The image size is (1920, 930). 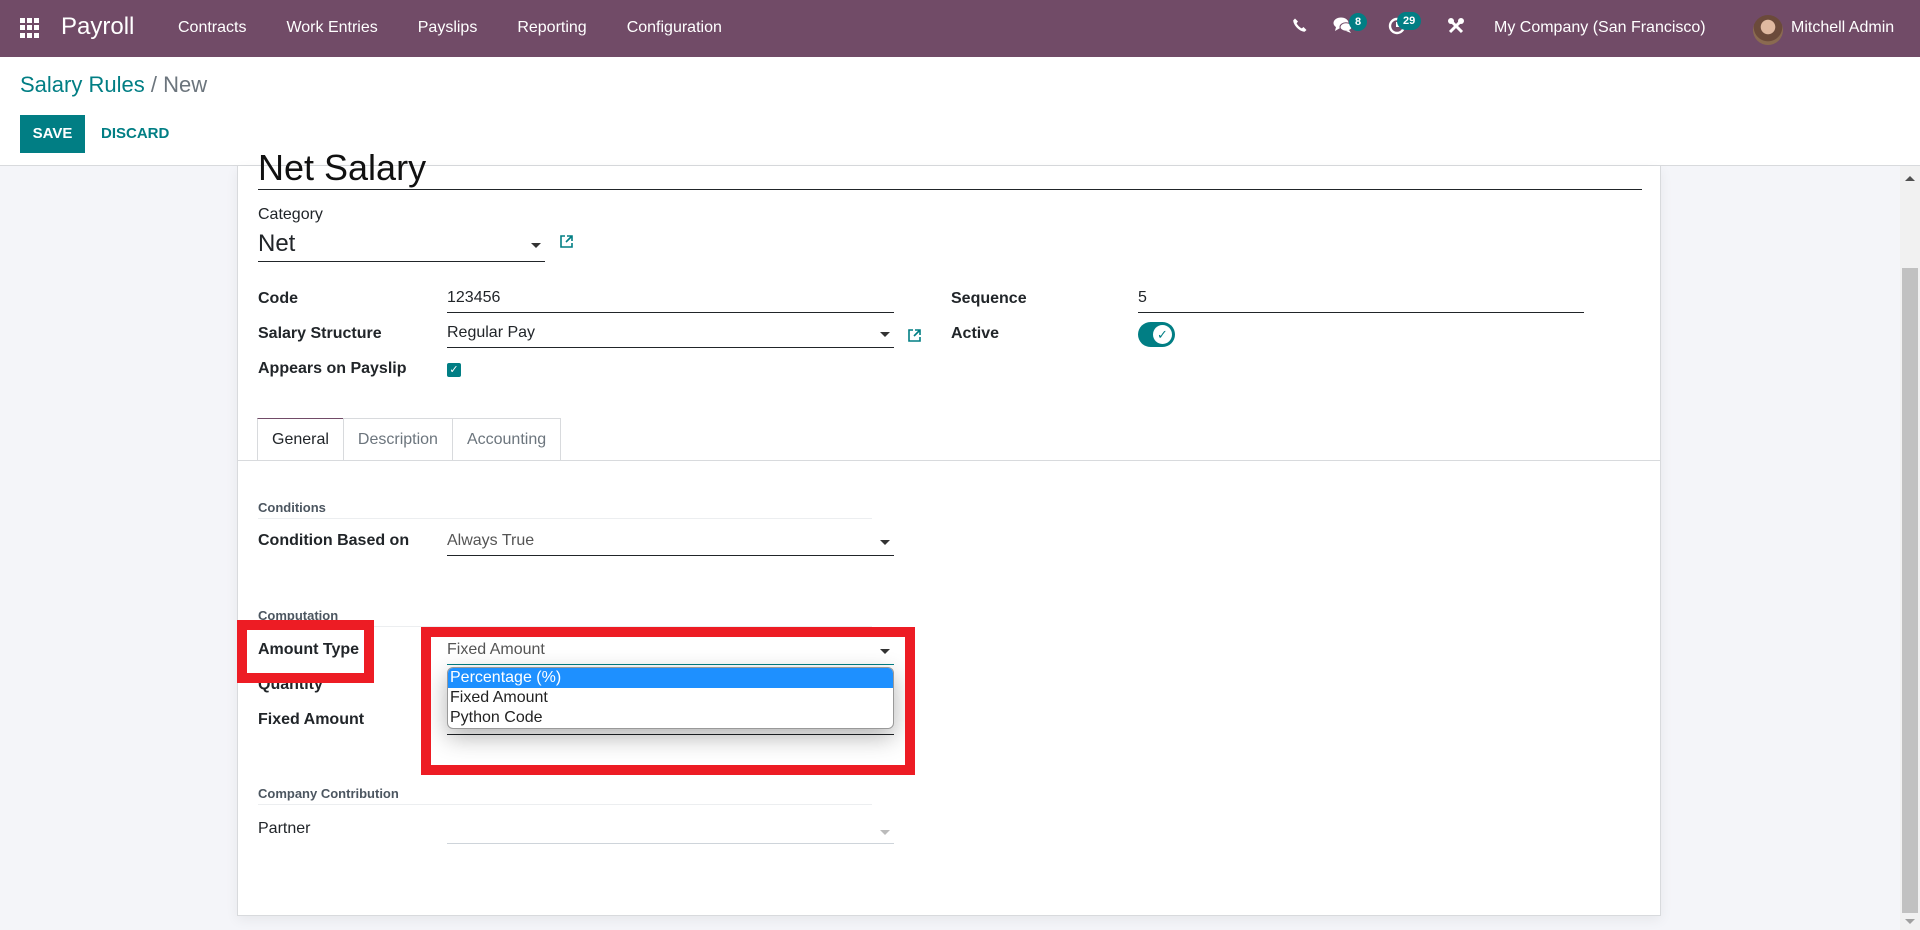 What do you see at coordinates (454, 370) in the screenshot?
I see `appears-on-payslip-checkbox: ✓` at bounding box center [454, 370].